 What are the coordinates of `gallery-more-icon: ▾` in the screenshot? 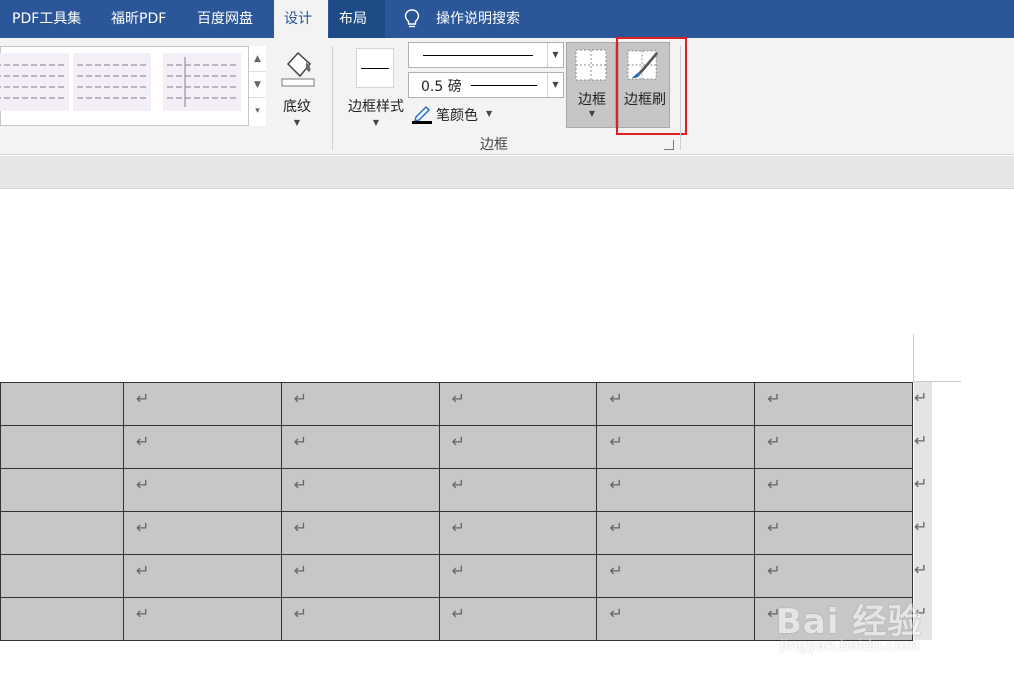 It's located at (257, 111).